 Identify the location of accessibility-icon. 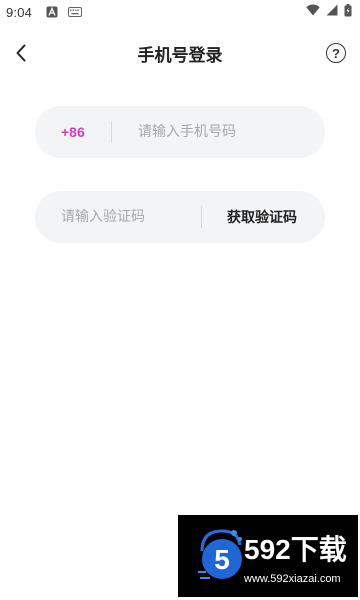
(52, 12).